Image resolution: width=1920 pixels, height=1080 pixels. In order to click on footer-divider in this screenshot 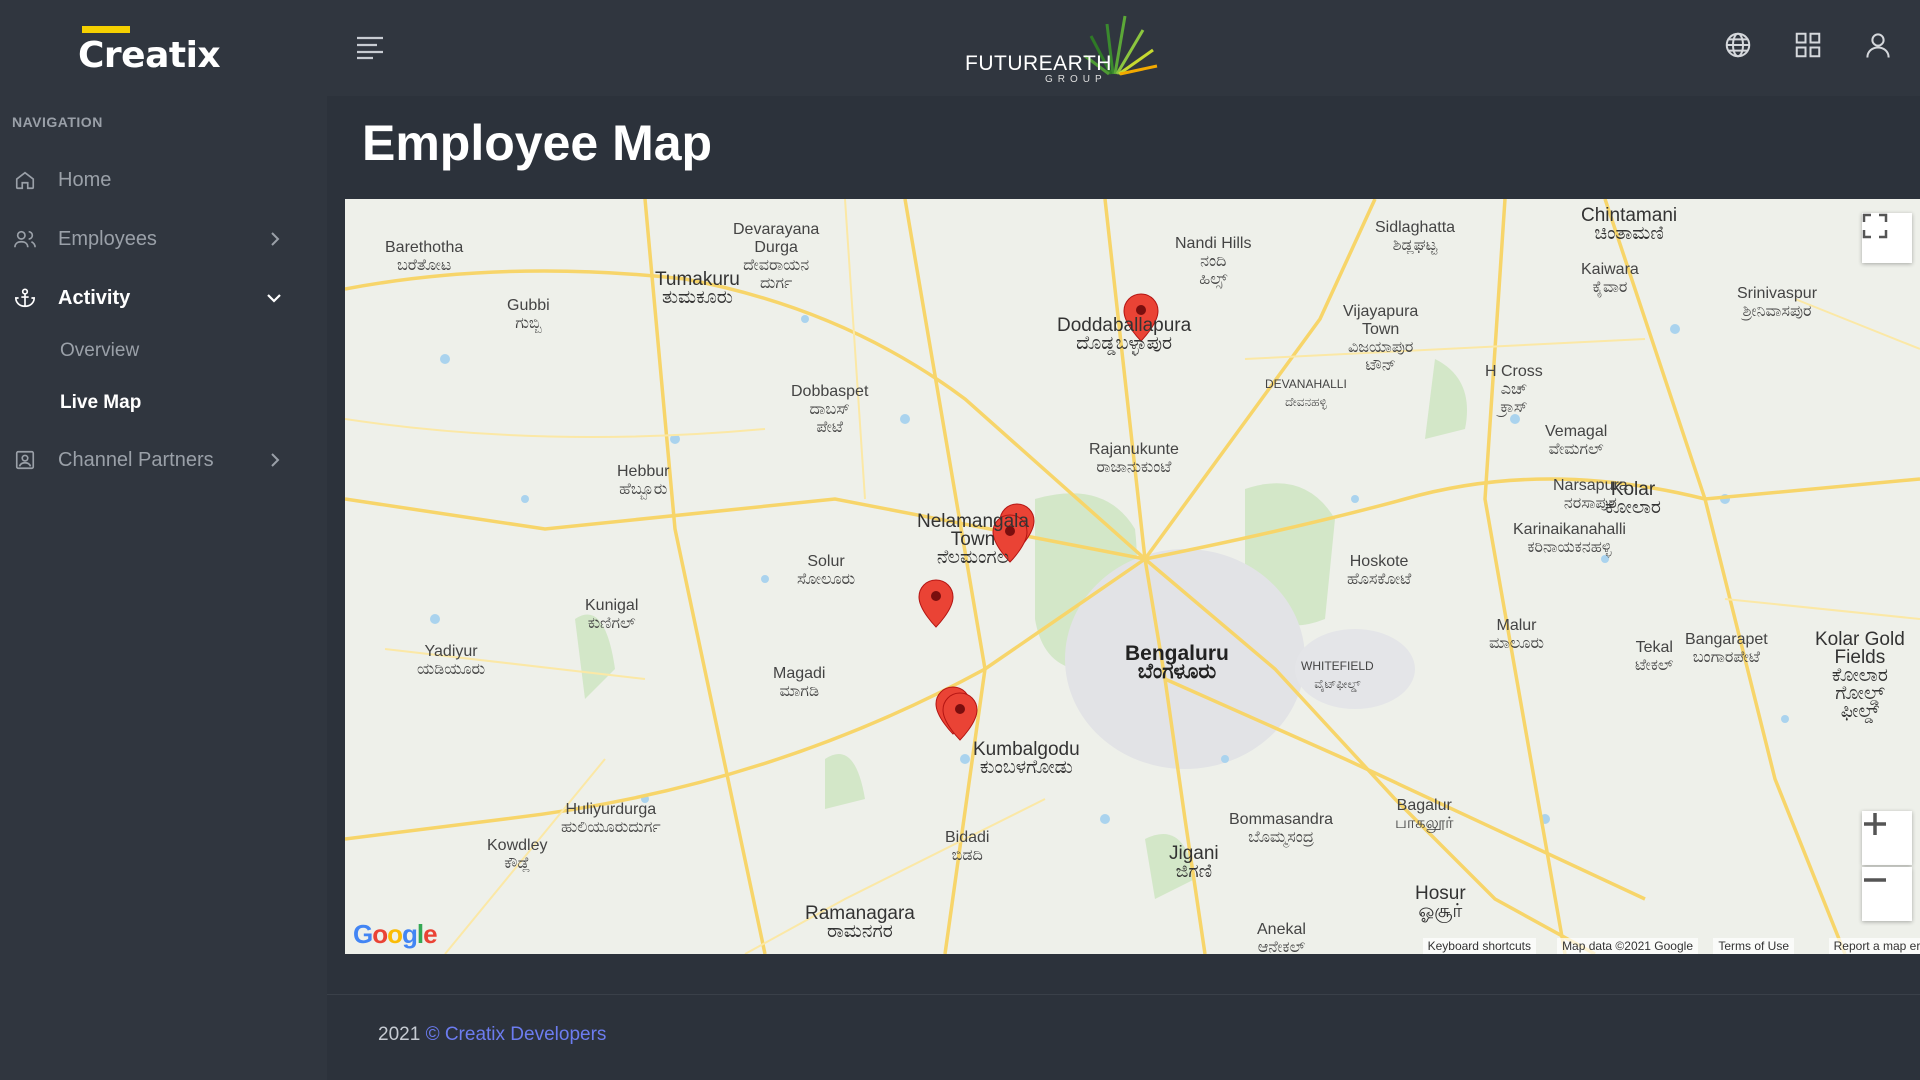, I will do `click(1123, 994)`.